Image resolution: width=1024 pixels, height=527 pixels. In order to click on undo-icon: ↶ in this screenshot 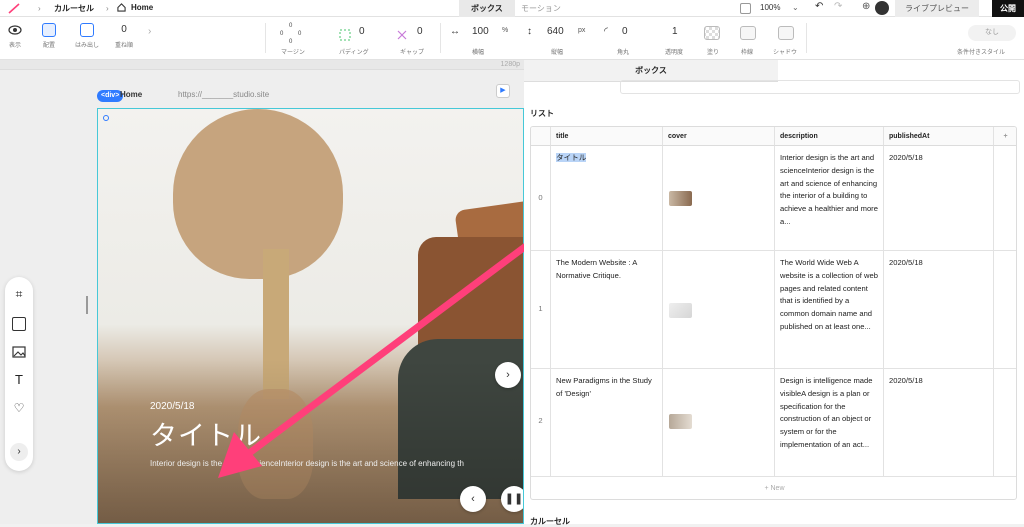, I will do `click(819, 6)`.